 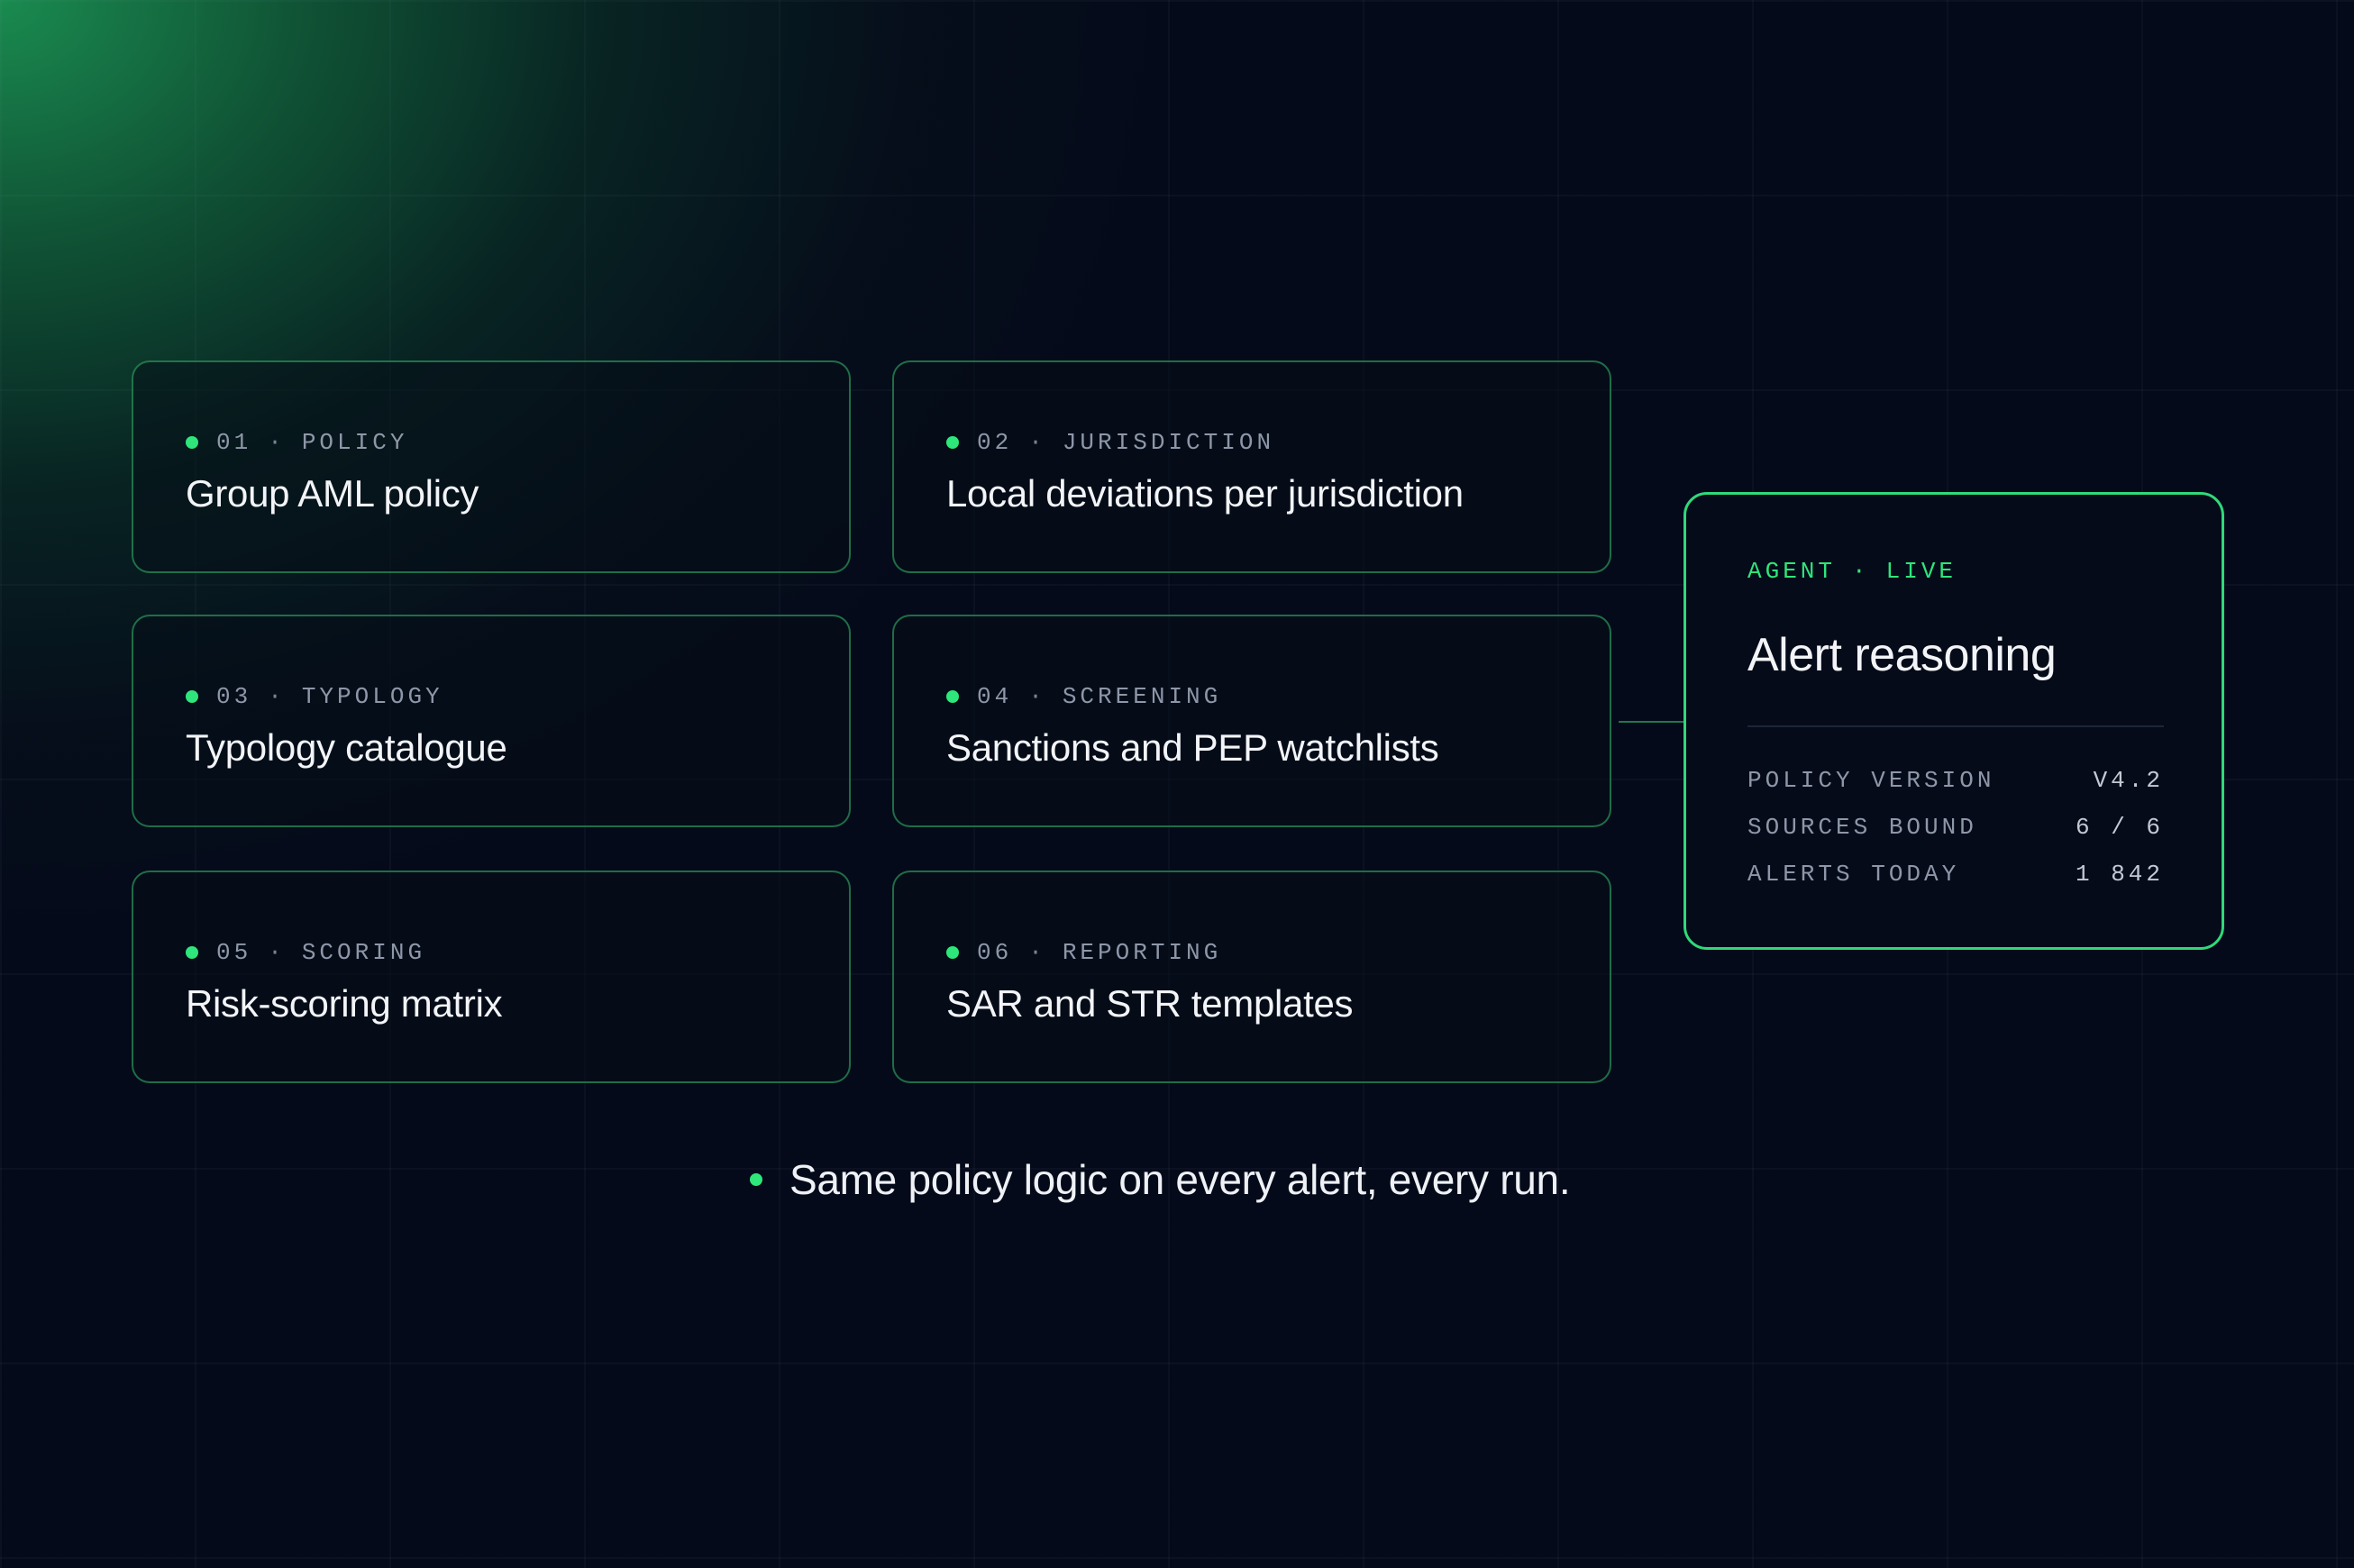 I want to click on card-title: Group AML policy, so click(x=332, y=493).